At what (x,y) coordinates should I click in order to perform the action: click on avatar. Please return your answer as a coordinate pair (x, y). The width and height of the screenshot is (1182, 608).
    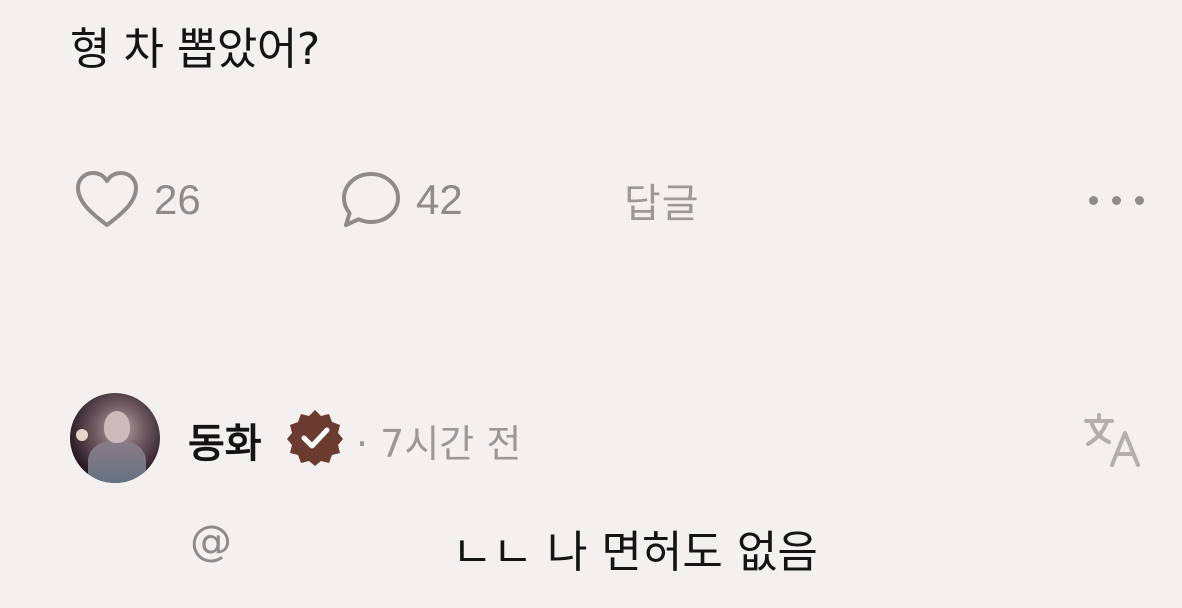
    Looking at the image, I should click on (115, 438).